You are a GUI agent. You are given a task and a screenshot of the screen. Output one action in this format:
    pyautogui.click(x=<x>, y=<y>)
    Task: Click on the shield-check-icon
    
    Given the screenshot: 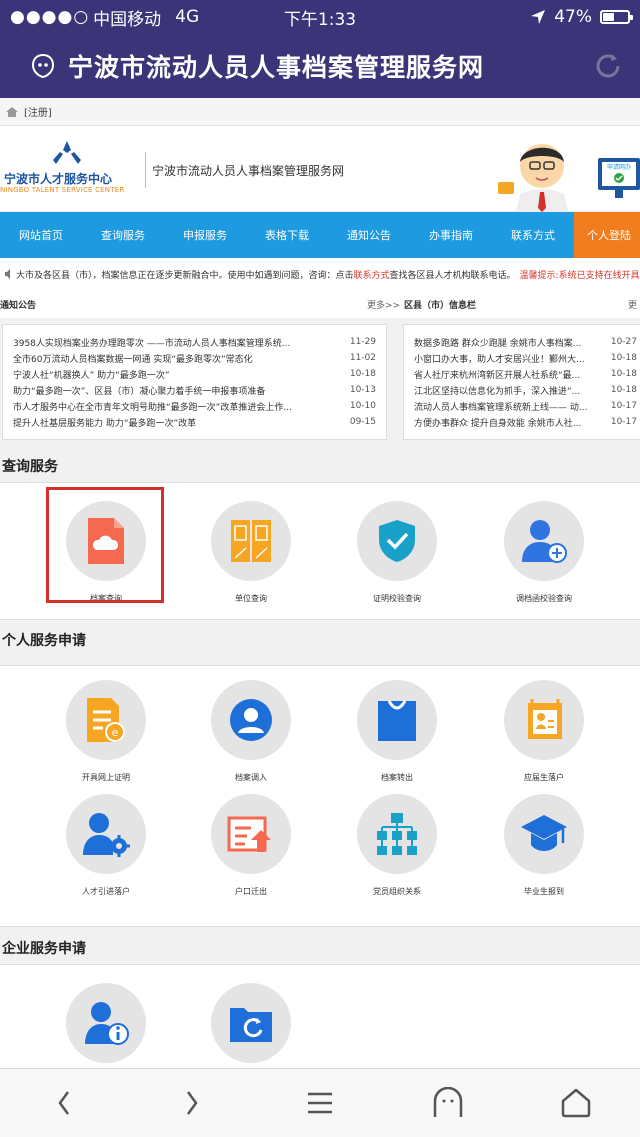 What is the action you would take?
    pyautogui.click(x=397, y=541)
    